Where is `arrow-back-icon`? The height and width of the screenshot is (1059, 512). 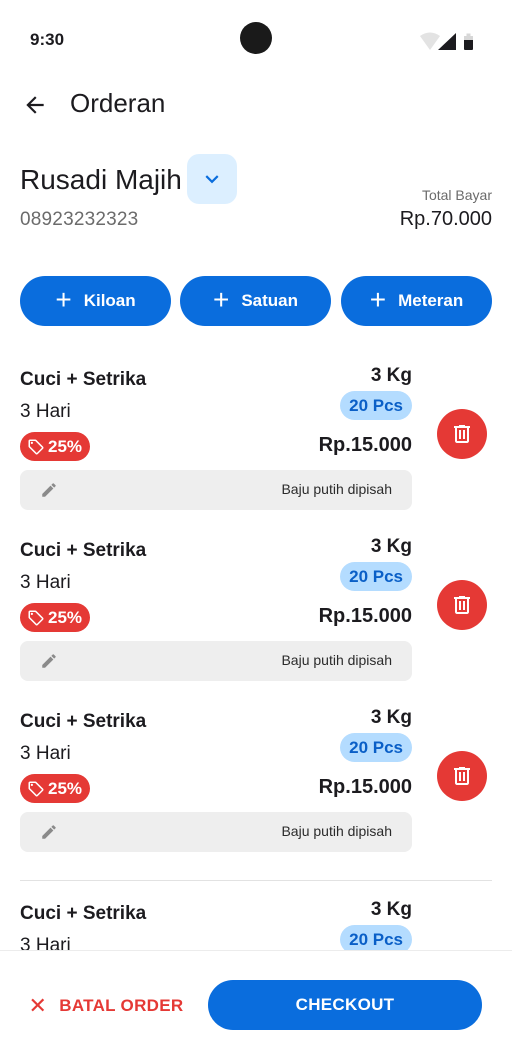 arrow-back-icon is located at coordinates (35, 105).